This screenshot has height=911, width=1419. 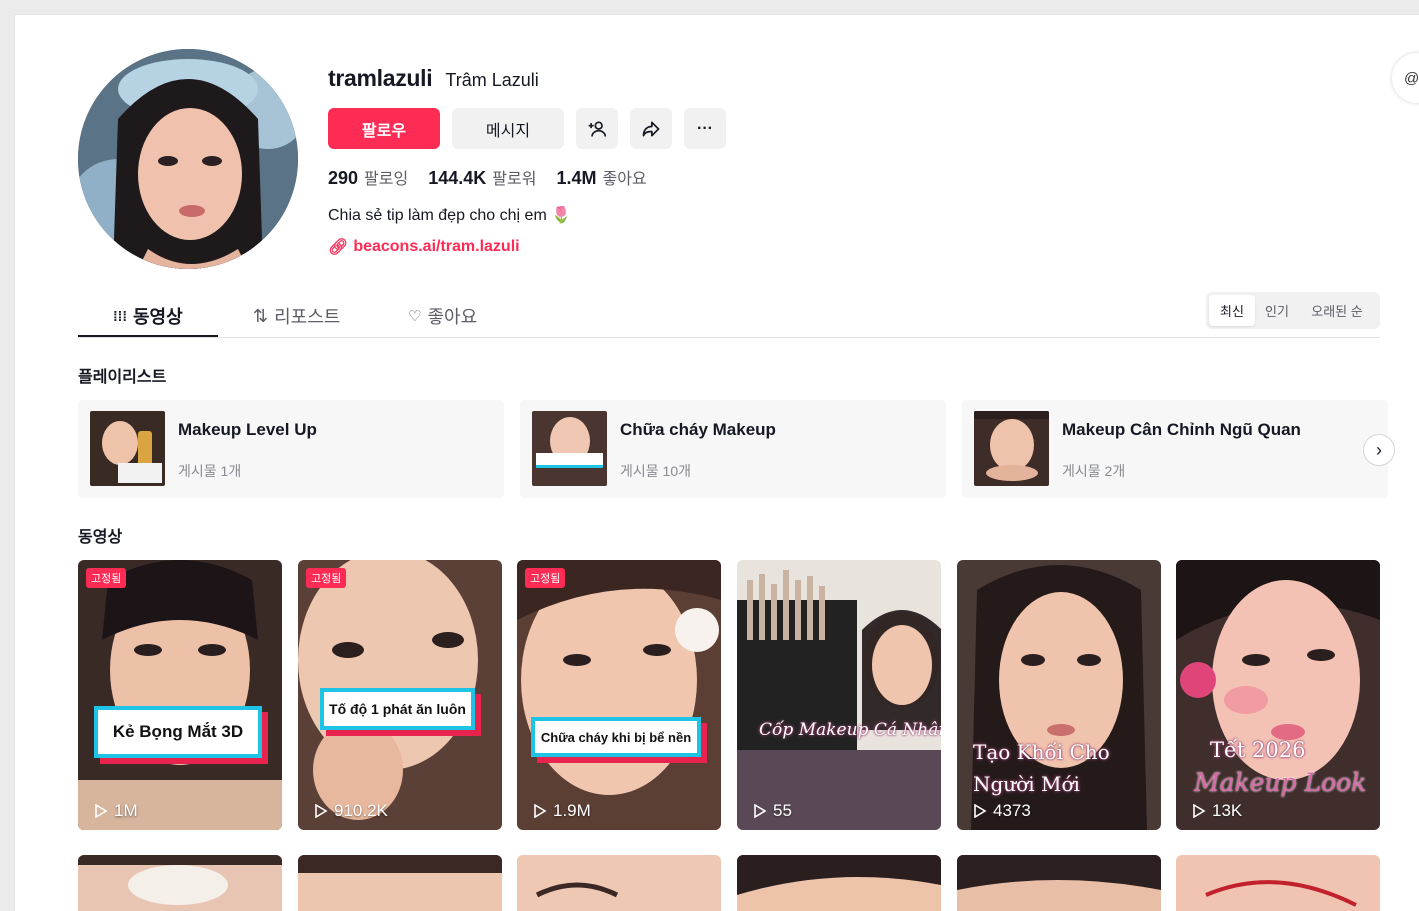 I want to click on chevron-right-icon: ›, so click(x=1379, y=449).